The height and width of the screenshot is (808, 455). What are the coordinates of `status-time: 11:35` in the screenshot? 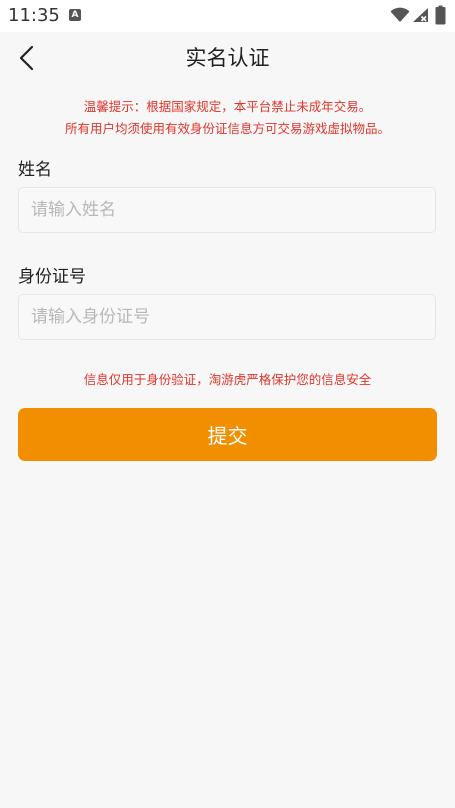 It's located at (34, 15).